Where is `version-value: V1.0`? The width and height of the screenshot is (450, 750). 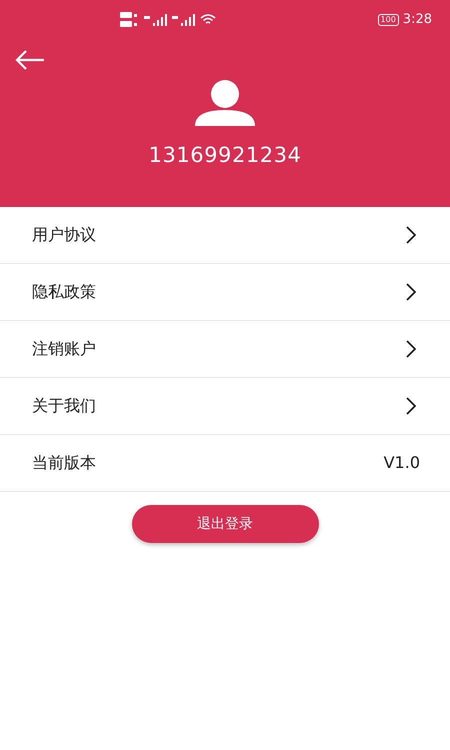 version-value: V1.0 is located at coordinates (402, 463).